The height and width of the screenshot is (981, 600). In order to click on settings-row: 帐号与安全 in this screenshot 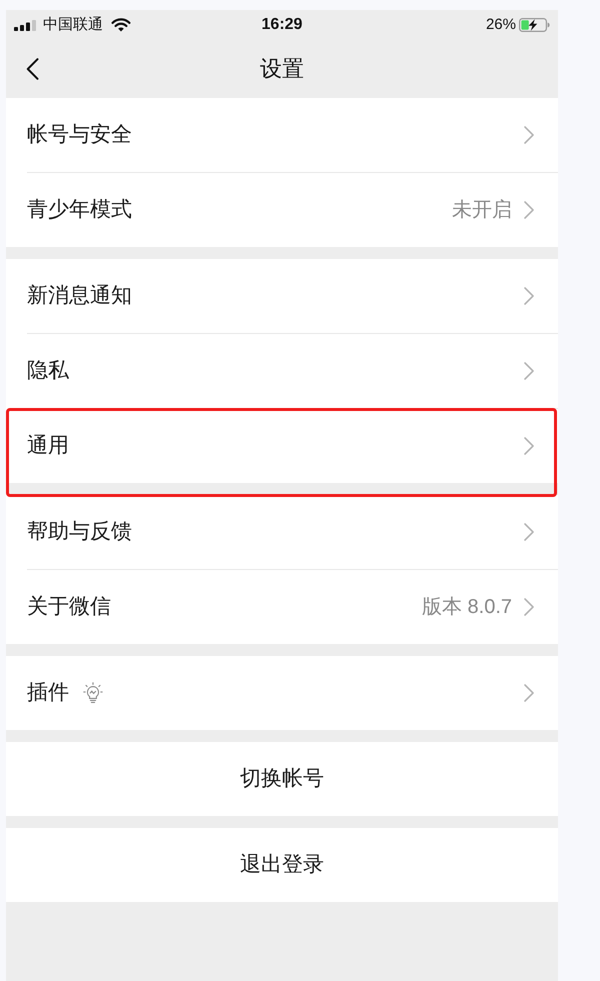, I will do `click(282, 135)`.